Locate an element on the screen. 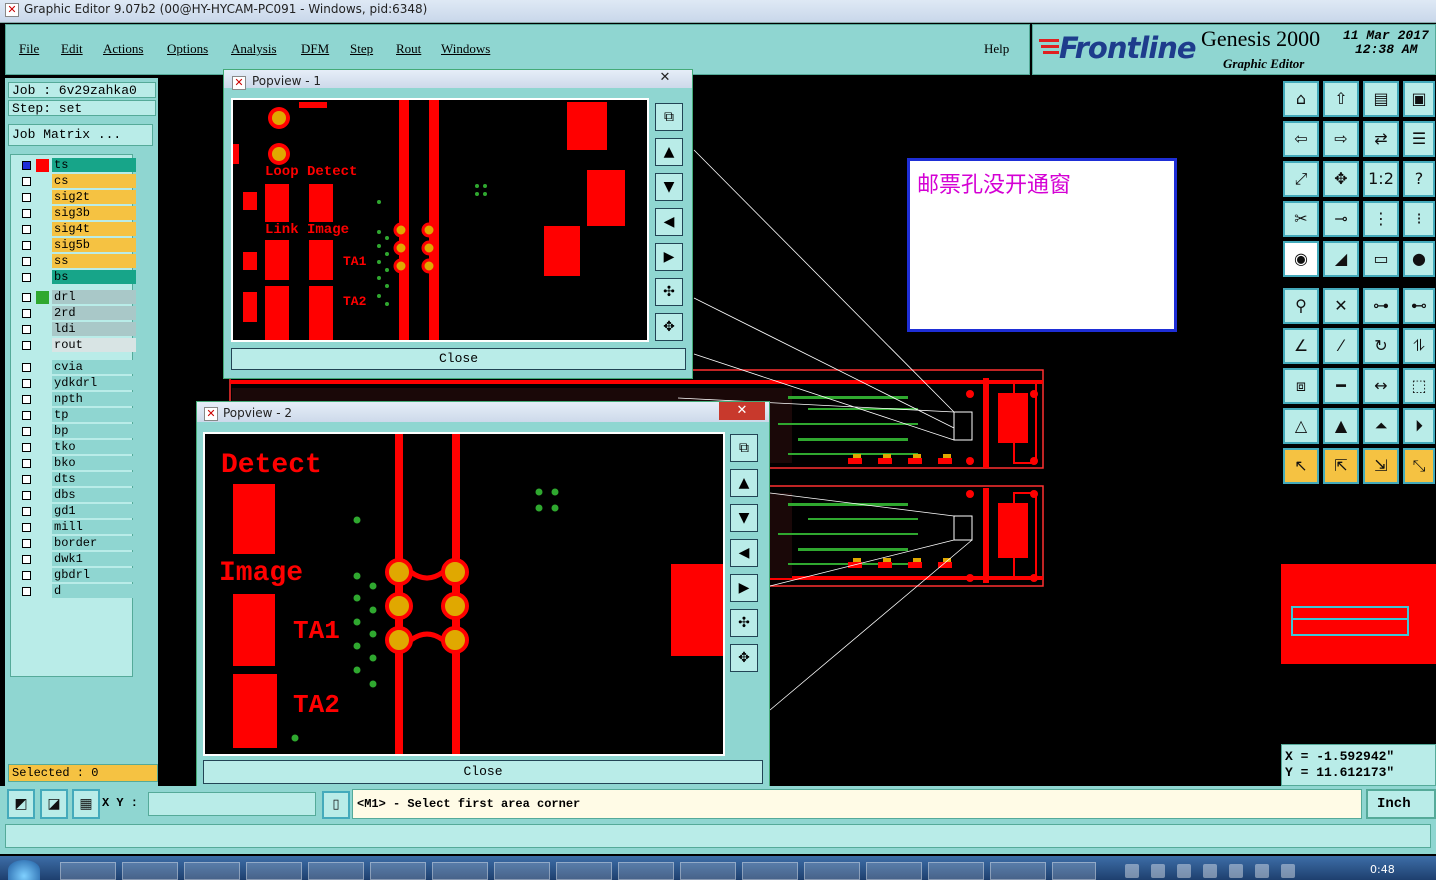 The image size is (1436, 880). pad-icon: ◉ is located at coordinates (1301, 259).